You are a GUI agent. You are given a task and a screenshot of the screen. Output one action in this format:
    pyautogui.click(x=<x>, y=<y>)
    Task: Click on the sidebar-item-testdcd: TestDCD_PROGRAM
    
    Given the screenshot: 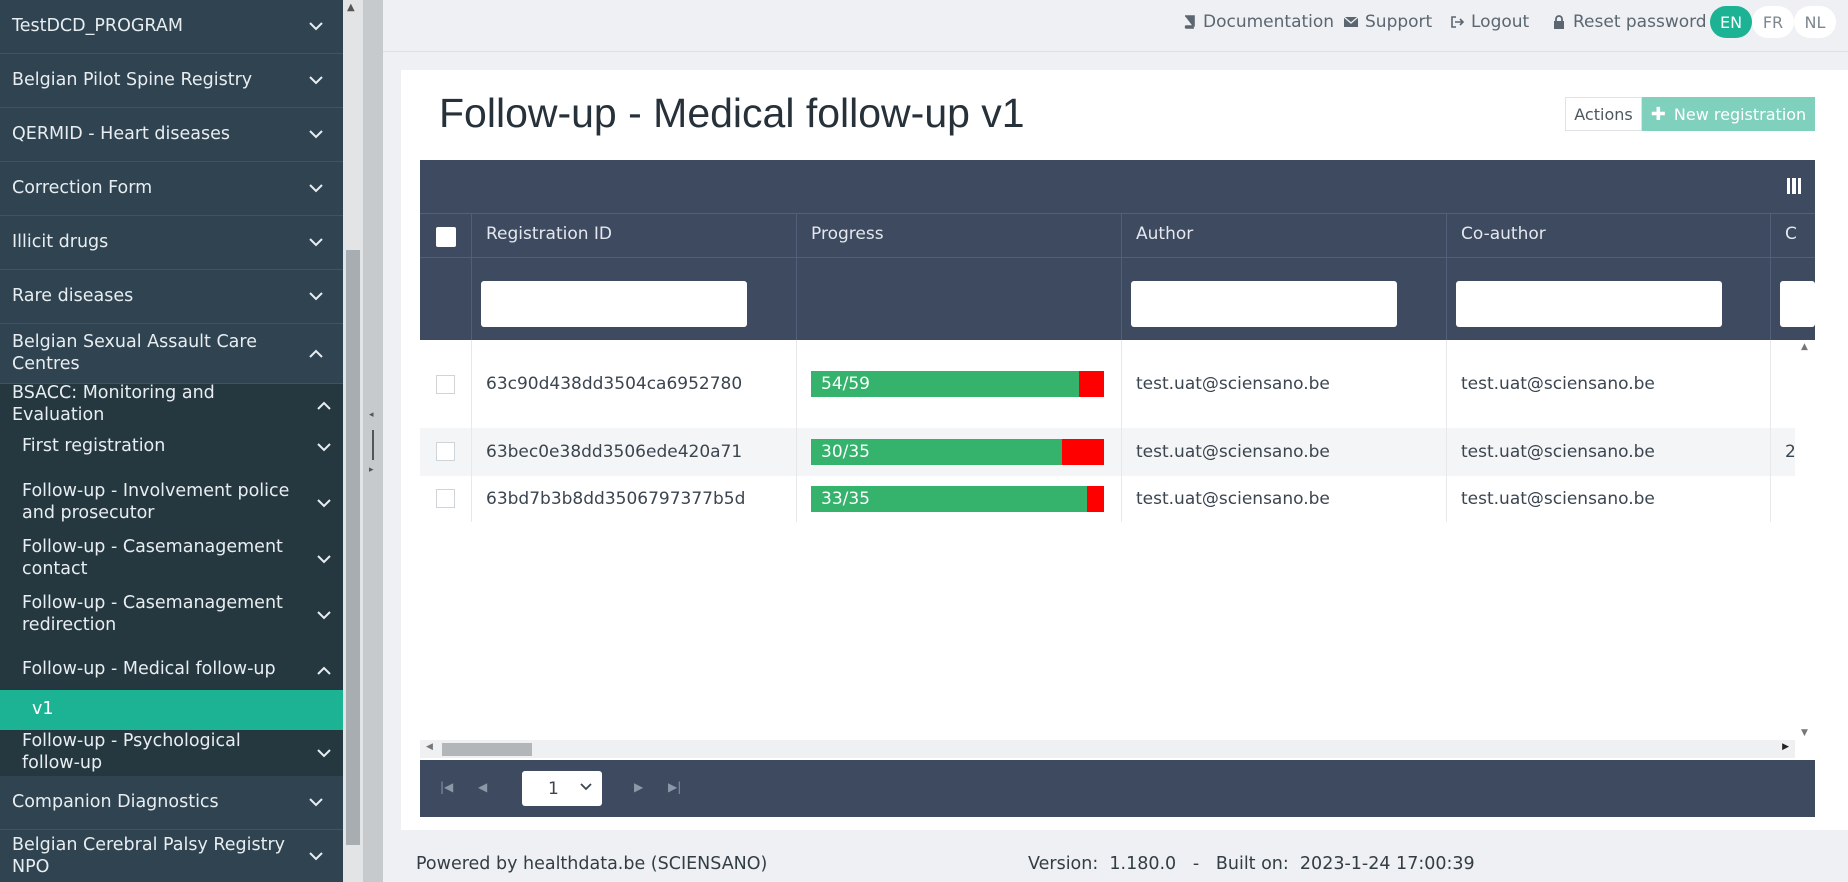 What is the action you would take?
    pyautogui.click(x=171, y=27)
    